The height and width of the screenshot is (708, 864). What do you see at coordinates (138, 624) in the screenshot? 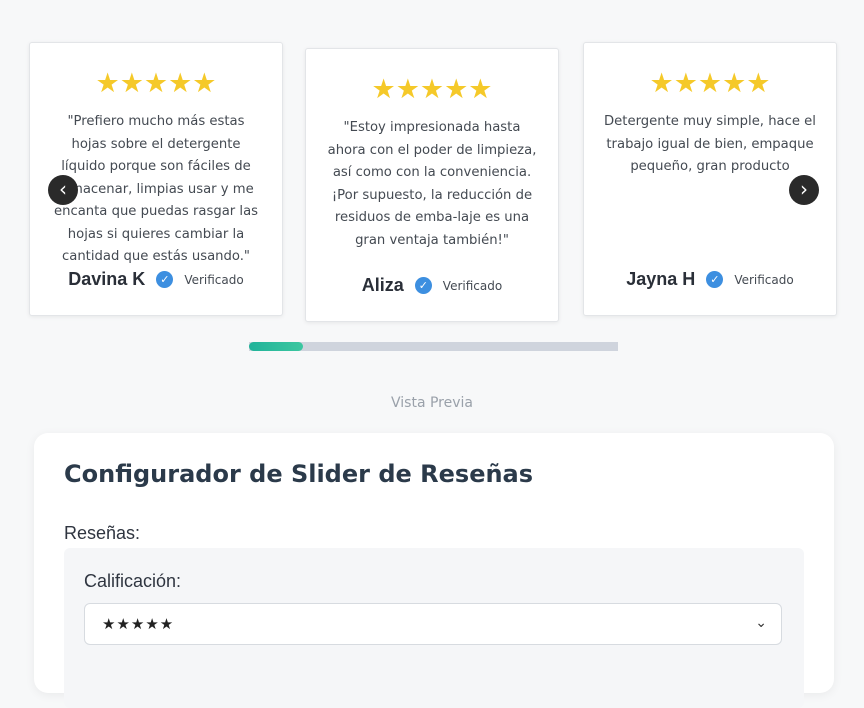
I see `rating-select-value: ★★★★★` at bounding box center [138, 624].